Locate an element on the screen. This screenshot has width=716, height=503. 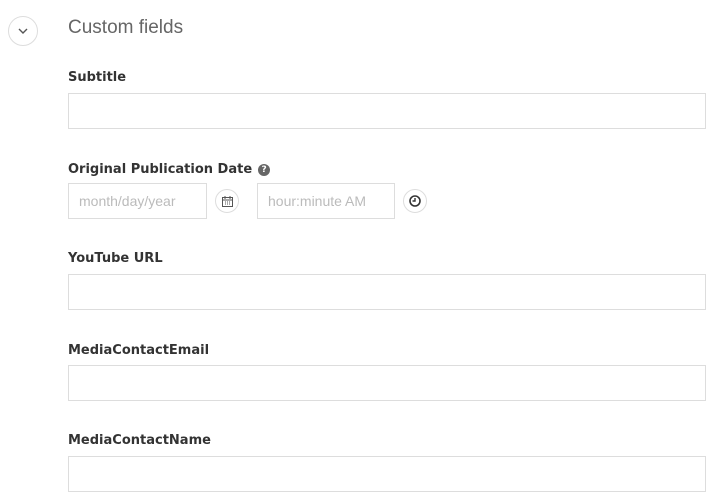
media-contact-email-label: MediaContactEmail is located at coordinates (139, 350).